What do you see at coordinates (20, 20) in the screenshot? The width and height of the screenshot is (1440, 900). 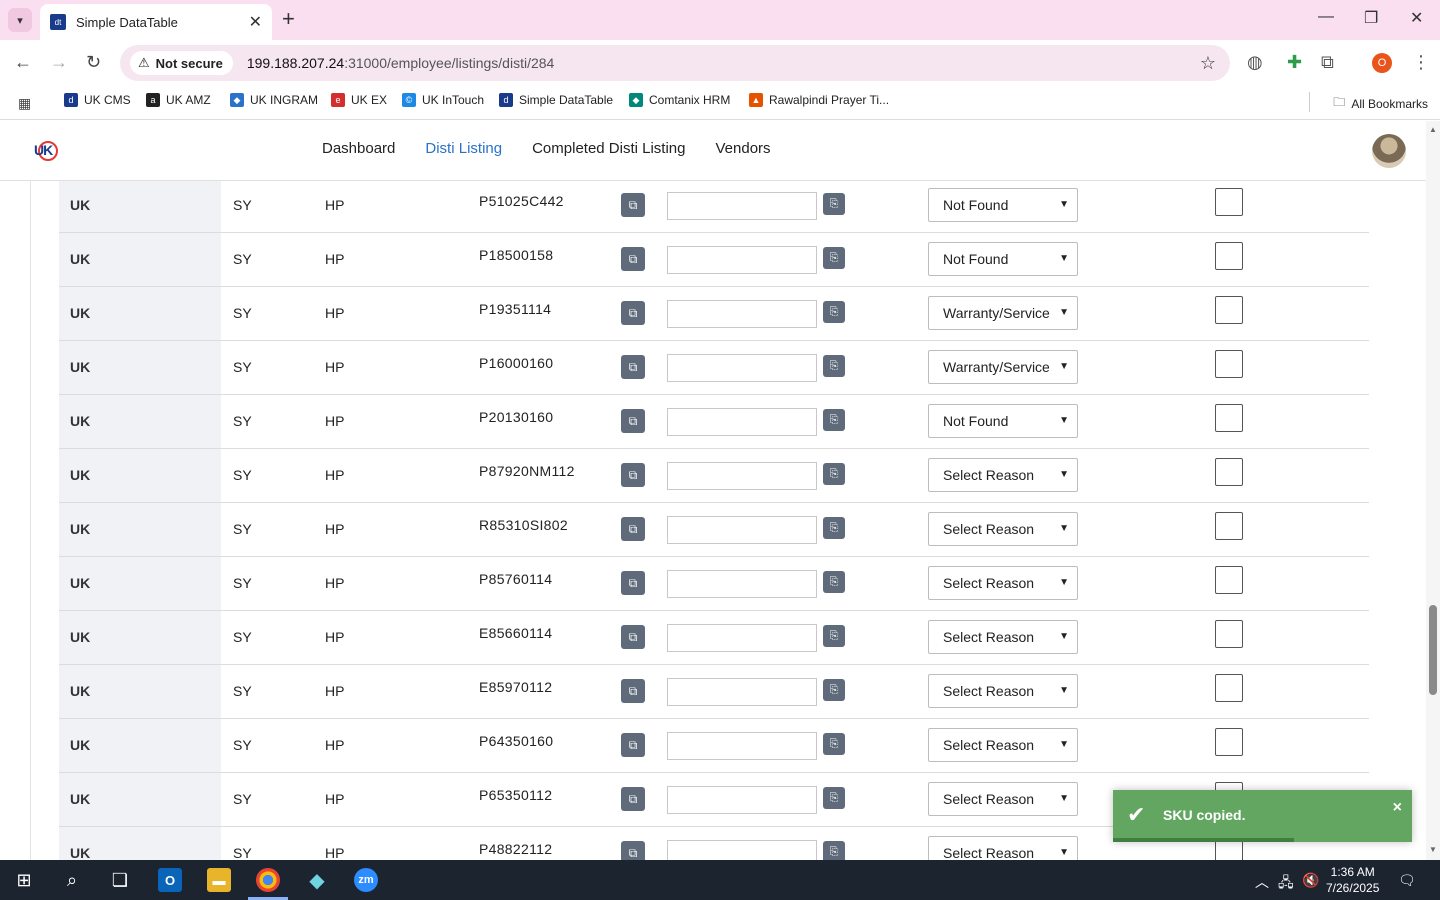 I see `tab-search-chevron-icon: ▾` at bounding box center [20, 20].